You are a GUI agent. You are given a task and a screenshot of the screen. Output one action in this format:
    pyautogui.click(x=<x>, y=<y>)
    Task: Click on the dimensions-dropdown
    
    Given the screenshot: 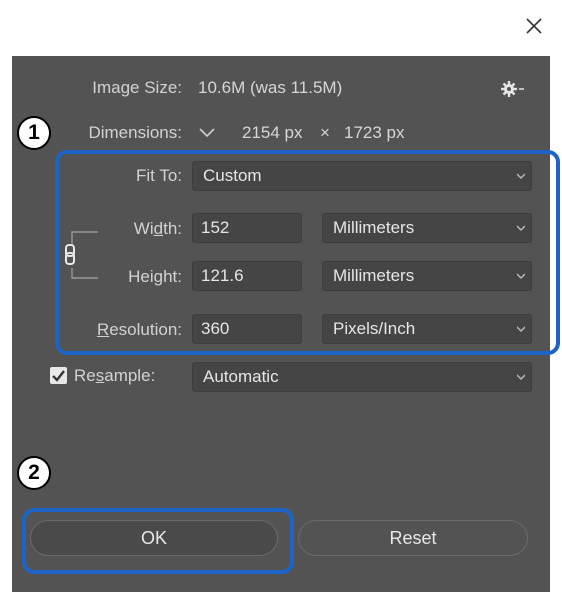 What is the action you would take?
    pyautogui.click(x=209, y=133)
    